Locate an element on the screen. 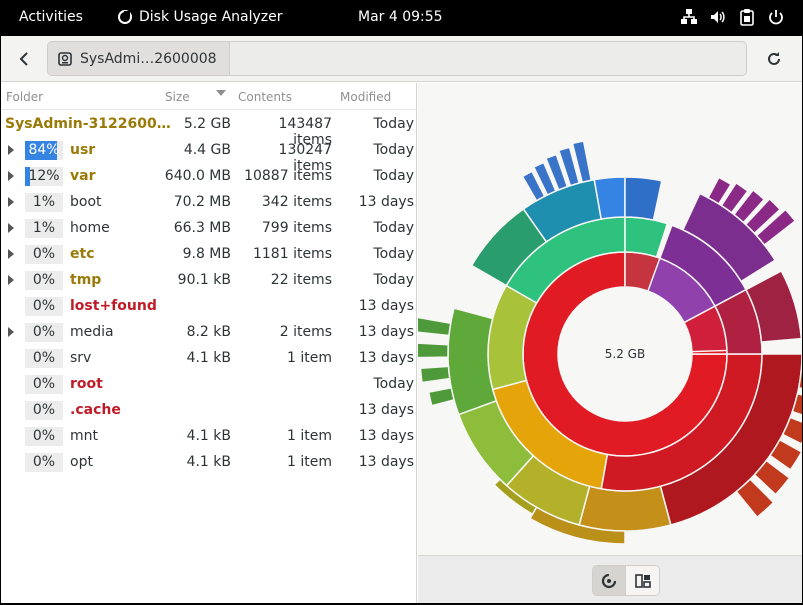 This screenshot has height=605, width=803. segment-usr-other2 is located at coordinates (646, 237).